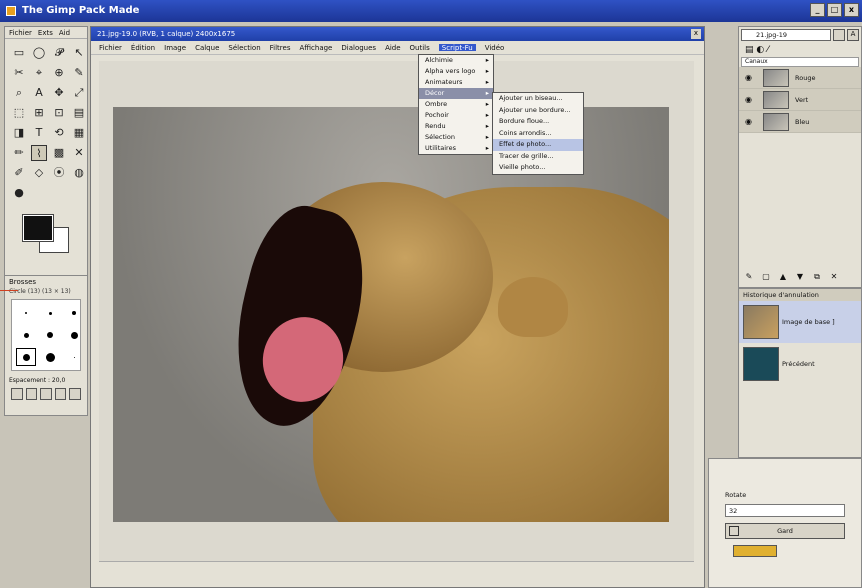 The height and width of the screenshot is (588, 862). I want to click on tool-icon: ✏, so click(19, 153).